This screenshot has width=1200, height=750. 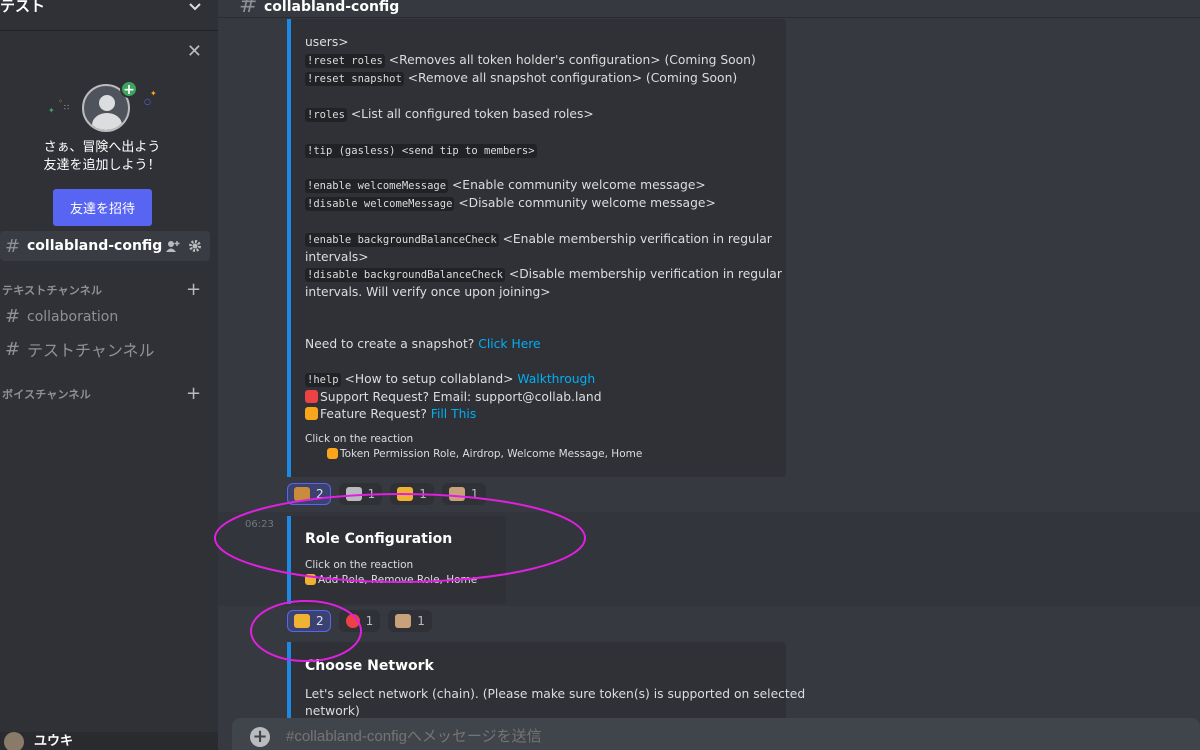 What do you see at coordinates (52, 290) in the screenshot?
I see `category-text-channels: テキストチャンネル` at bounding box center [52, 290].